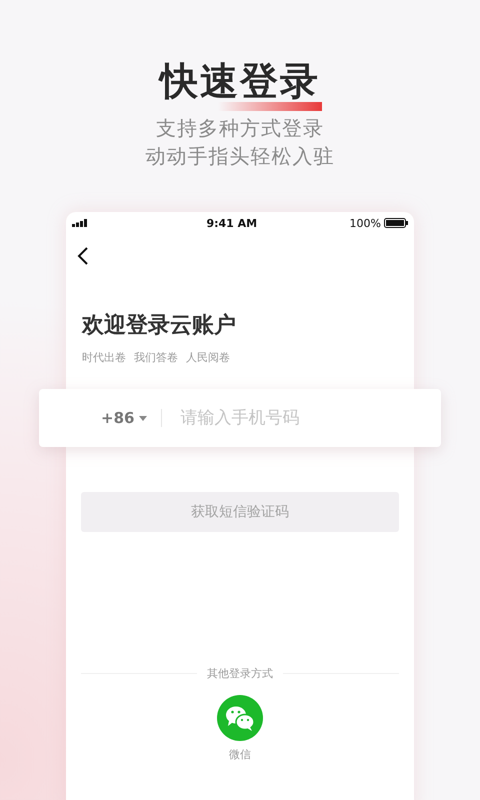 Image resolution: width=480 pixels, height=800 pixels. What do you see at coordinates (396, 223) in the screenshot?
I see `battery-icon` at bounding box center [396, 223].